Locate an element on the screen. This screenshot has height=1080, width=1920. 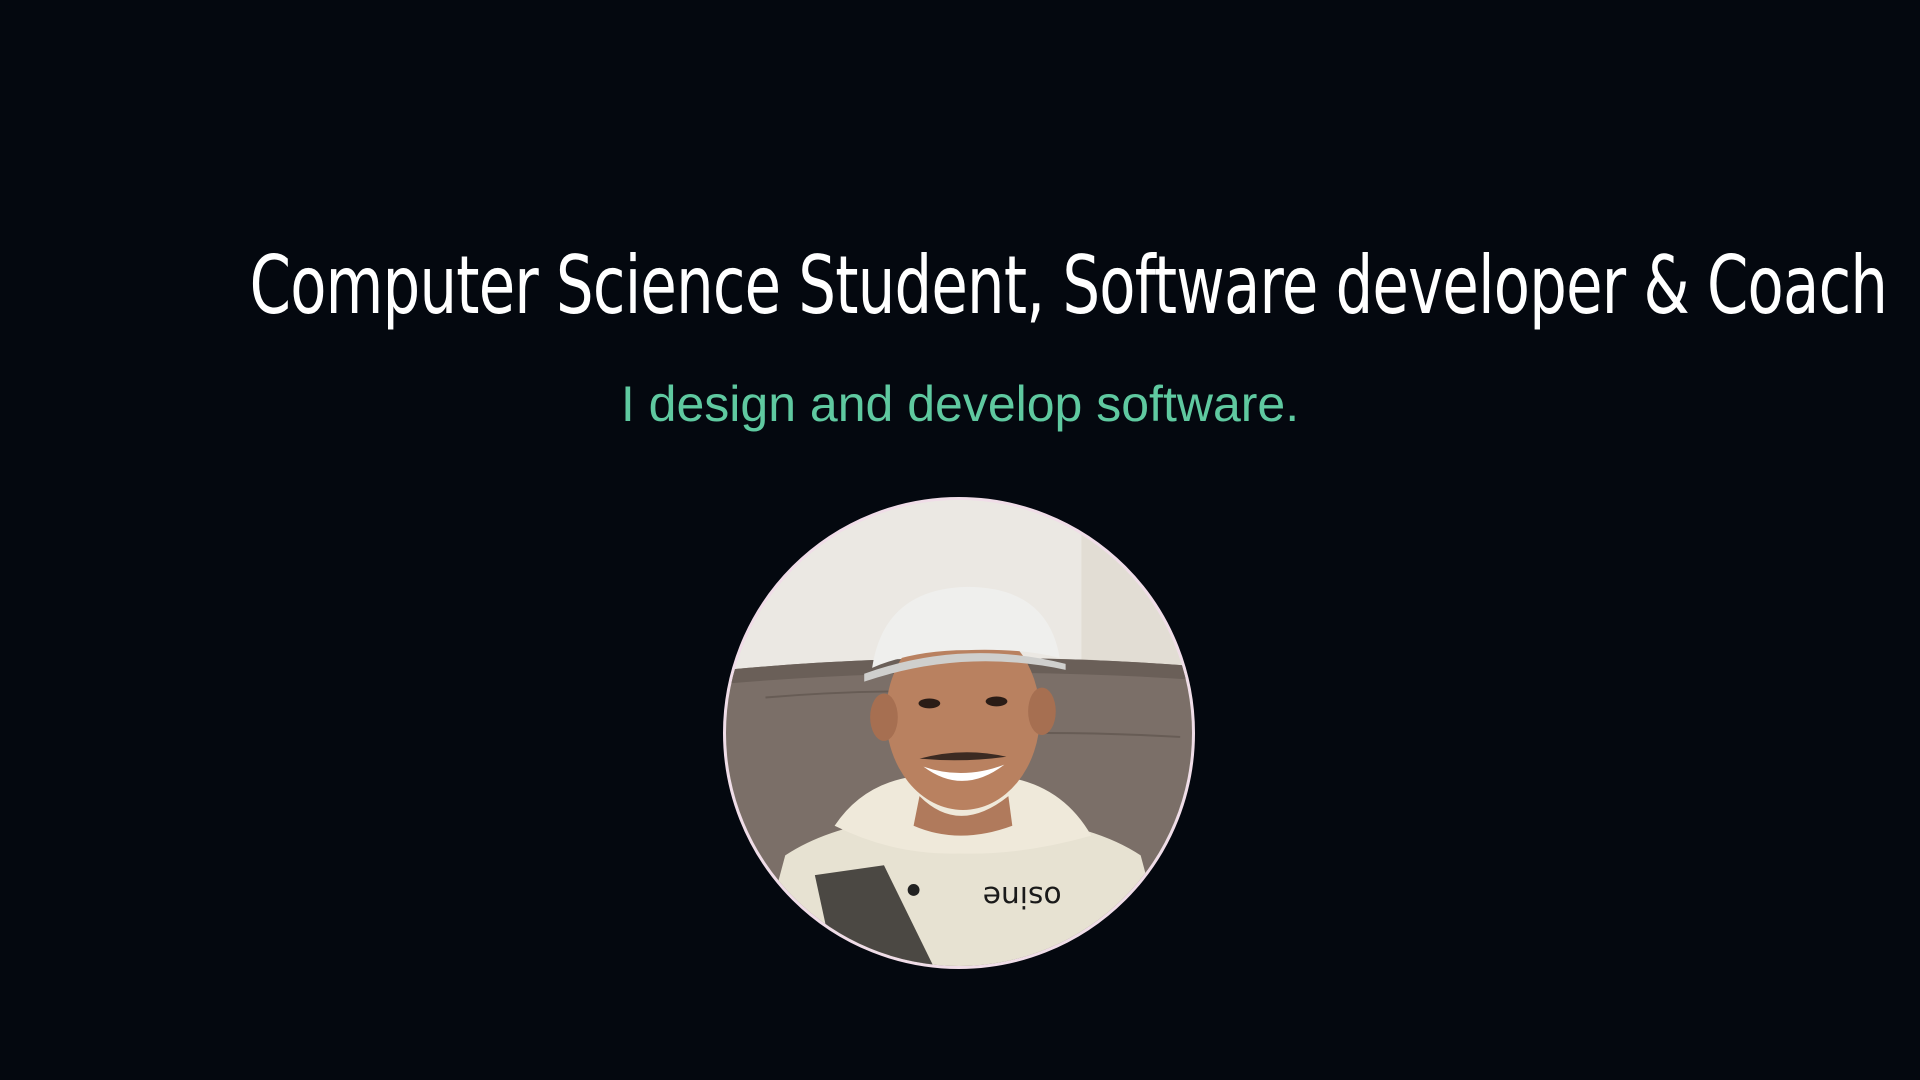
profile-photo-illustration: osine is located at coordinates (959, 733).